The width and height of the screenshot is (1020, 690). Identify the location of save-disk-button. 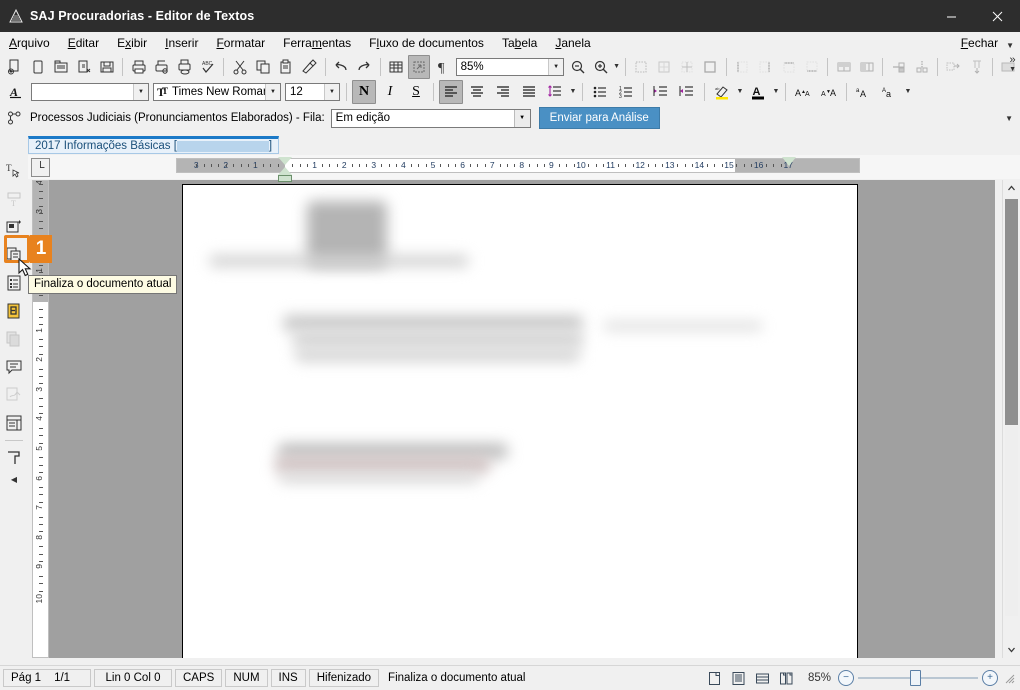
(106, 67).